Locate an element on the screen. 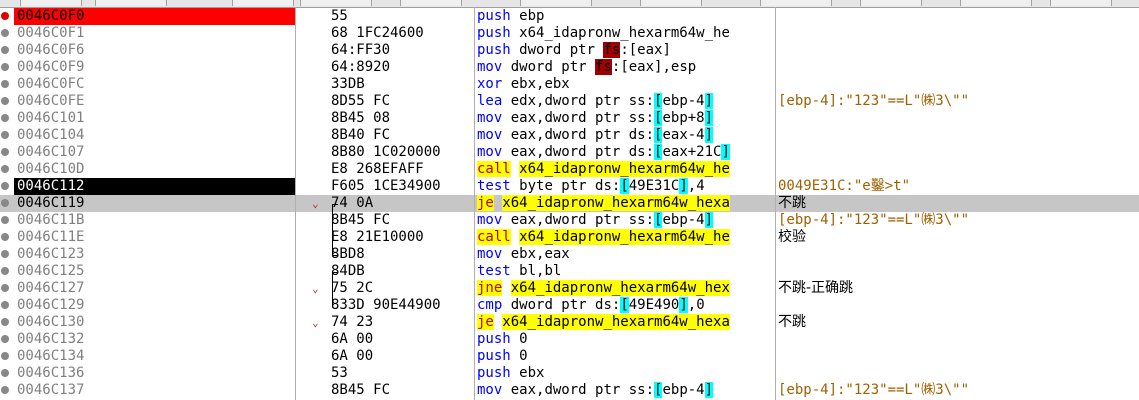  breakpoint-icon is located at coordinates (5, 16).